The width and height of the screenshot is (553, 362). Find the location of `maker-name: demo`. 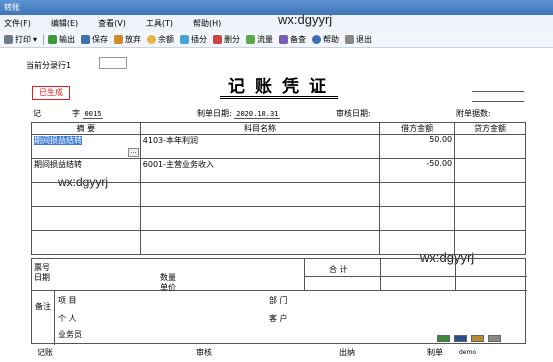

maker-name: demo is located at coordinates (468, 352).